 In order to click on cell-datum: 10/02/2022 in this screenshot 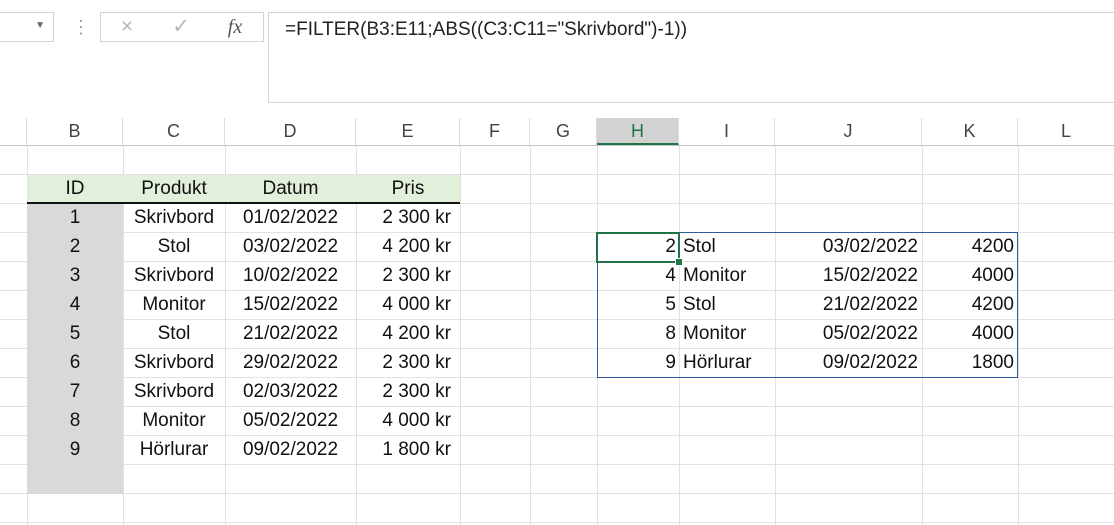, I will do `click(290, 275)`.